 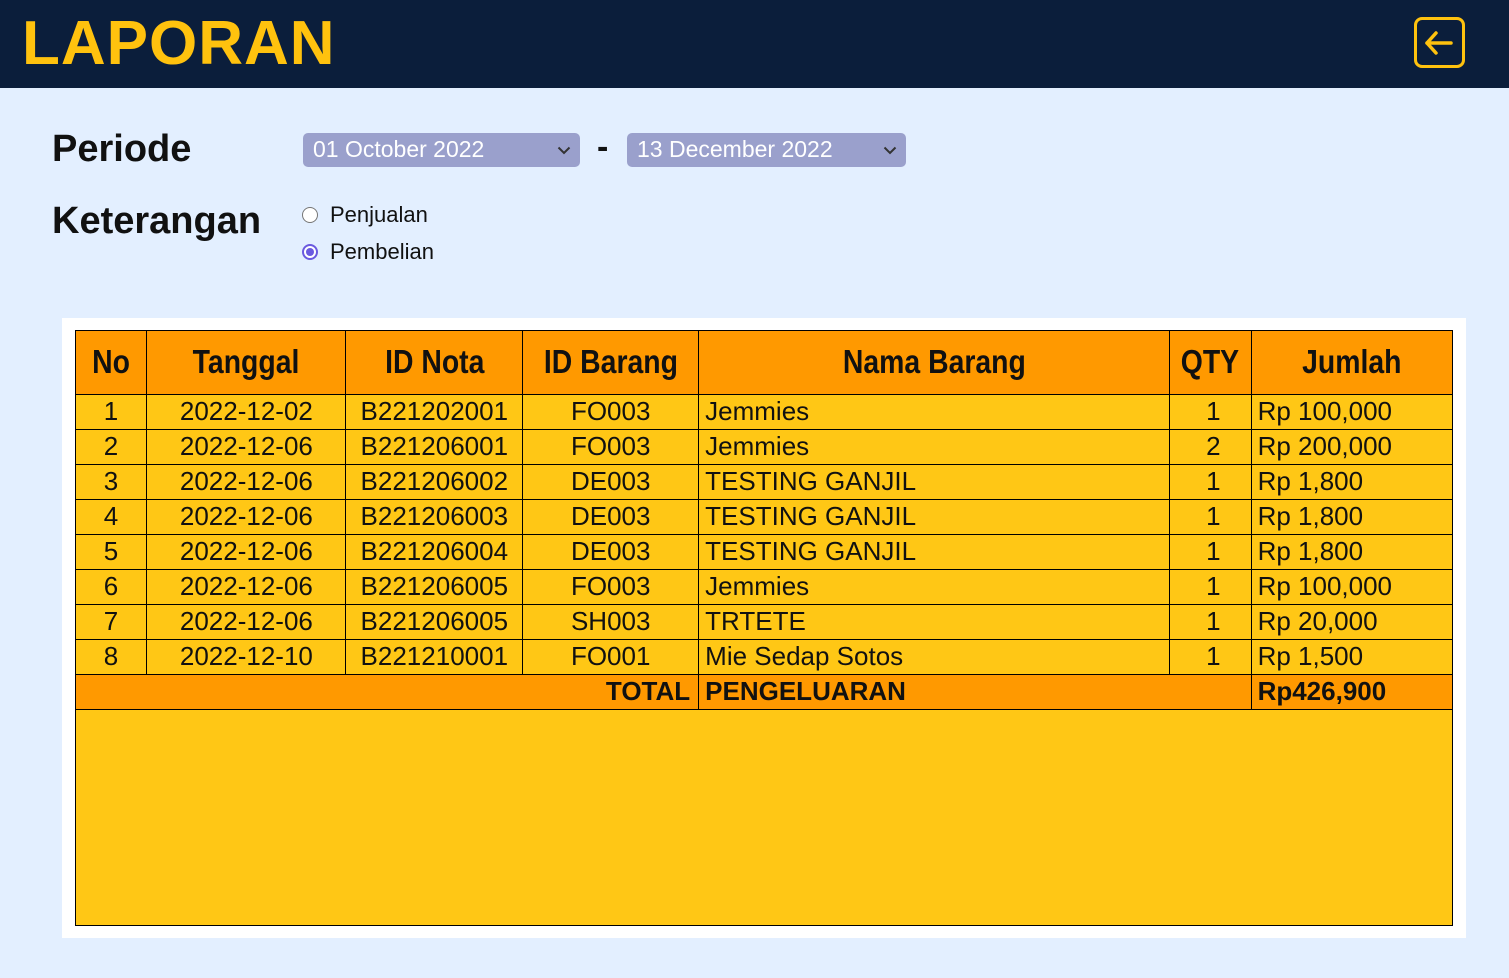 I want to click on end-date-value: 13 December 2022, so click(x=735, y=149).